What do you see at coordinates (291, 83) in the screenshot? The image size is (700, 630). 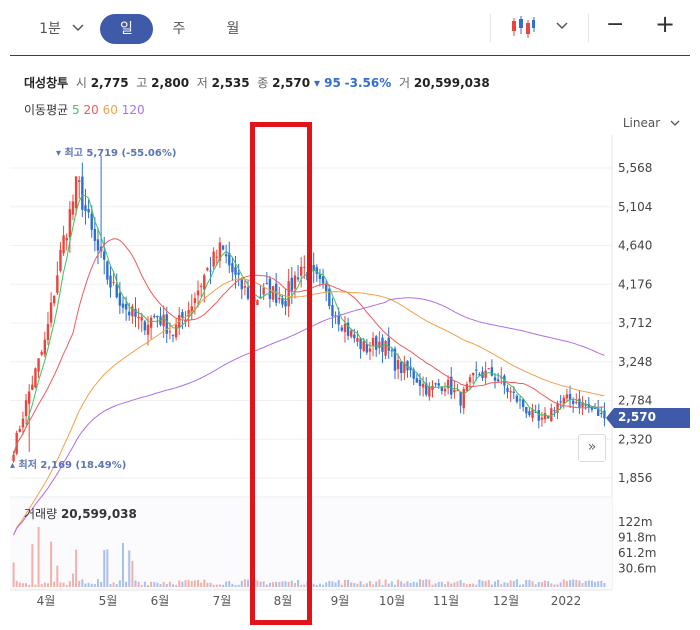 I see `close-value: 2,570` at bounding box center [291, 83].